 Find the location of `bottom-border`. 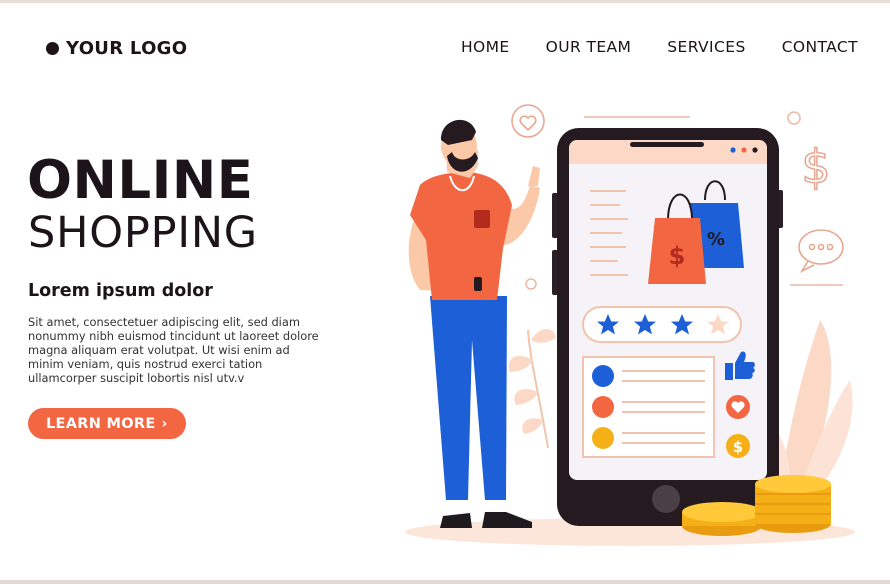

bottom-border is located at coordinates (445, 582).